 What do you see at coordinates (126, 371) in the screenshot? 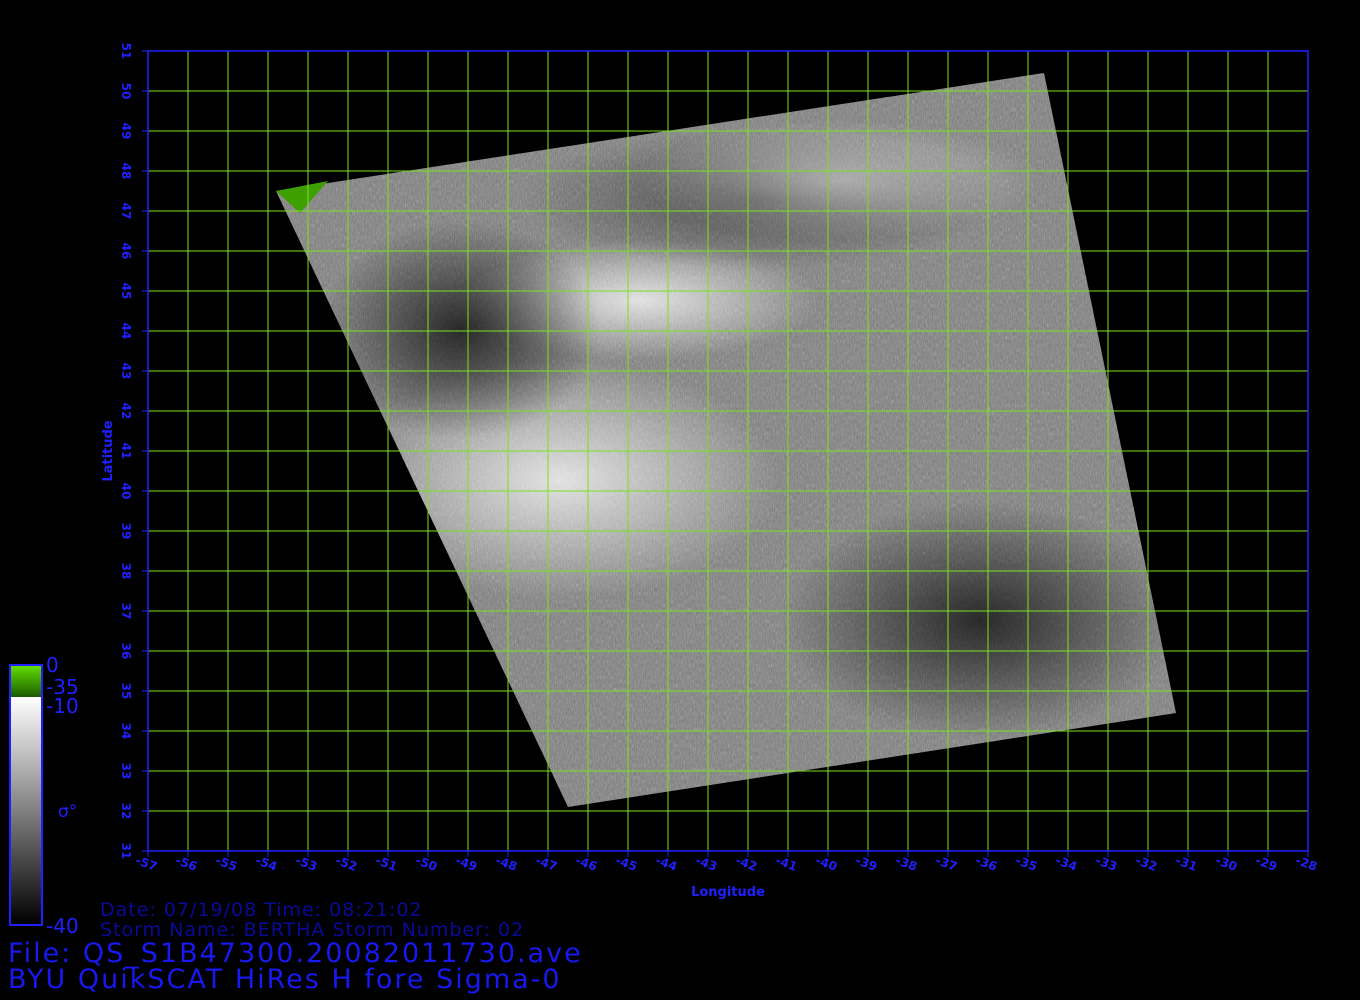
I see `y-tick-label: 43` at bounding box center [126, 371].